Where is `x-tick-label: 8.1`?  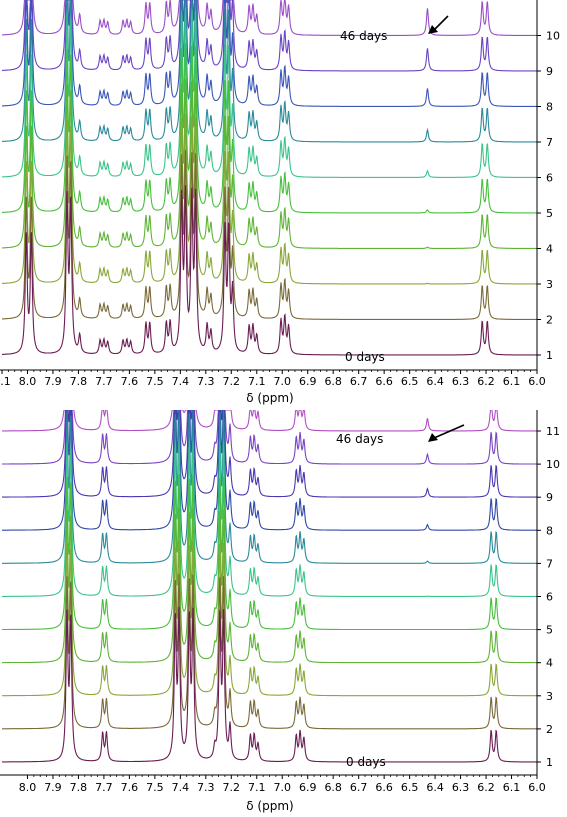
x-tick-label: 8.1 is located at coordinates (5, 381).